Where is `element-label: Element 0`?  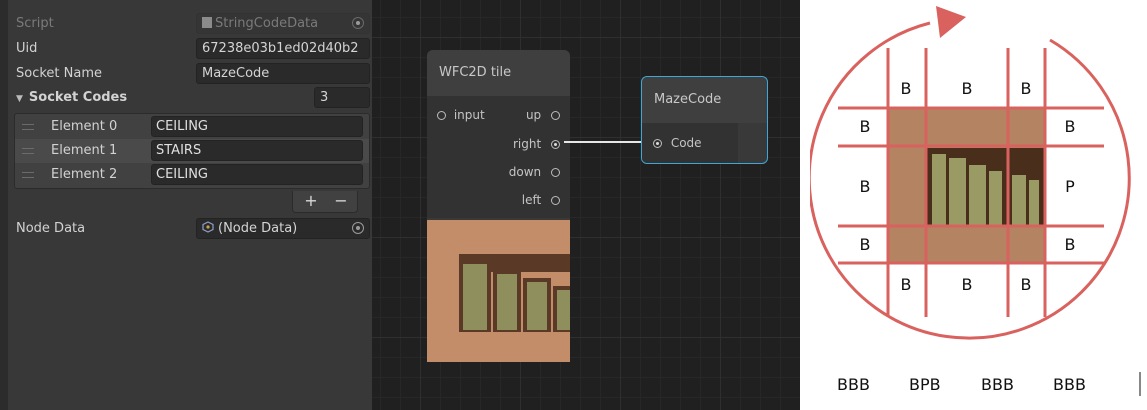 element-label: Element 0 is located at coordinates (84, 126).